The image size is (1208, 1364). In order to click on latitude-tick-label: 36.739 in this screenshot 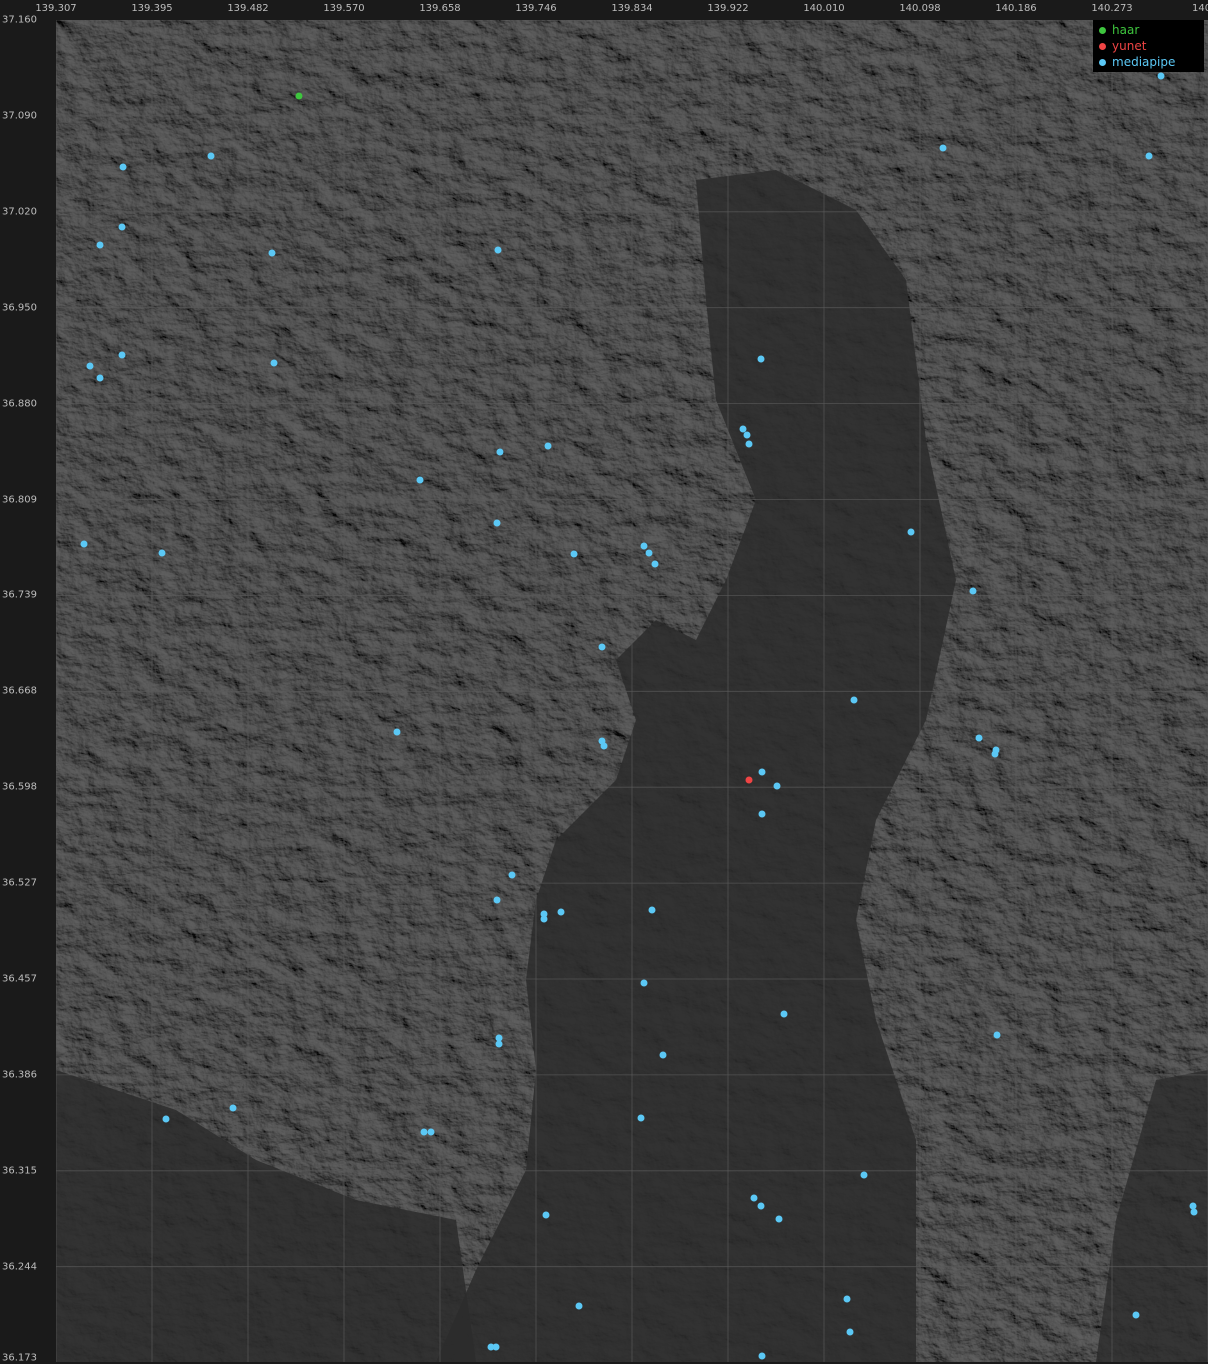, I will do `click(19, 595)`.